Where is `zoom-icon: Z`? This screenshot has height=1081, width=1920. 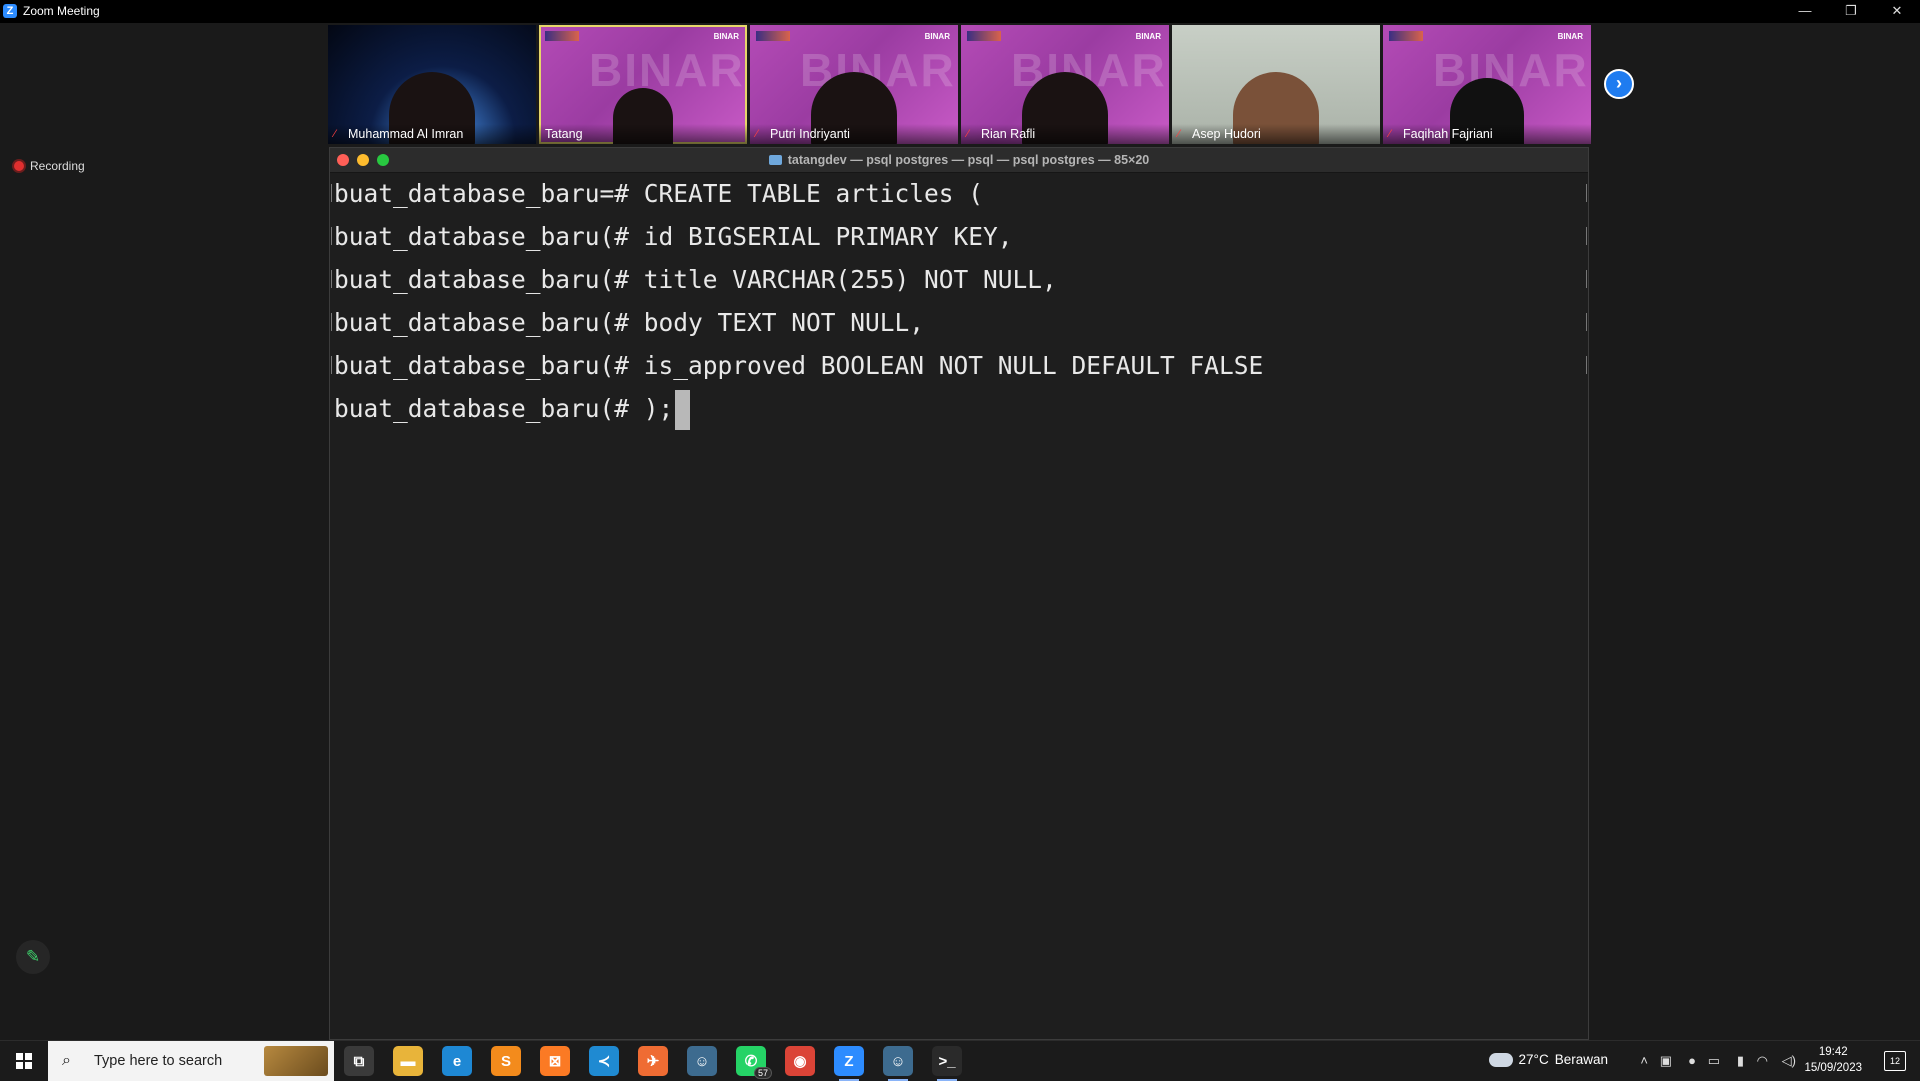
zoom-icon: Z is located at coordinates (849, 1063).